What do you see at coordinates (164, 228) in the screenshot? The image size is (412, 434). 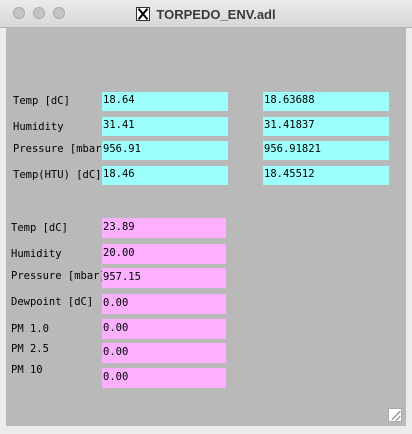 I see `temp2-value-field: 23.89` at bounding box center [164, 228].